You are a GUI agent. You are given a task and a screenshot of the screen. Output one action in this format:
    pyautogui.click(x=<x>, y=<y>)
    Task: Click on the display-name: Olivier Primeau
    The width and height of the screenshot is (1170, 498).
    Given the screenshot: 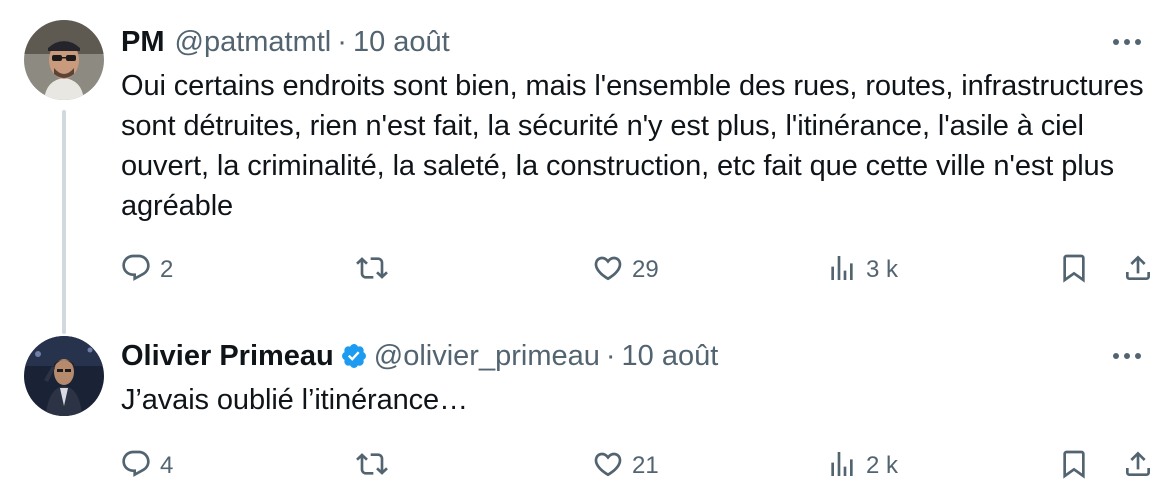 What is the action you would take?
    pyautogui.click(x=227, y=356)
    